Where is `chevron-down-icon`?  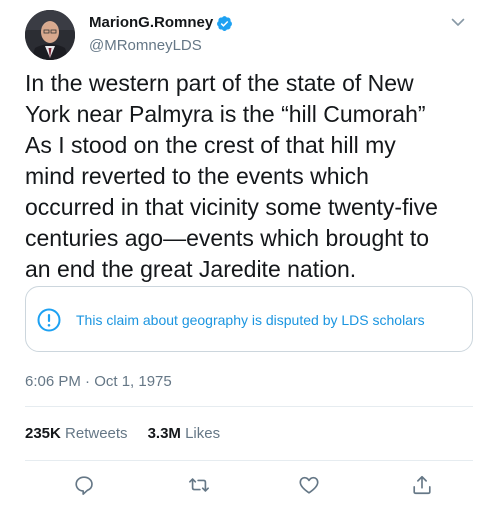 chevron-down-icon is located at coordinates (458, 22).